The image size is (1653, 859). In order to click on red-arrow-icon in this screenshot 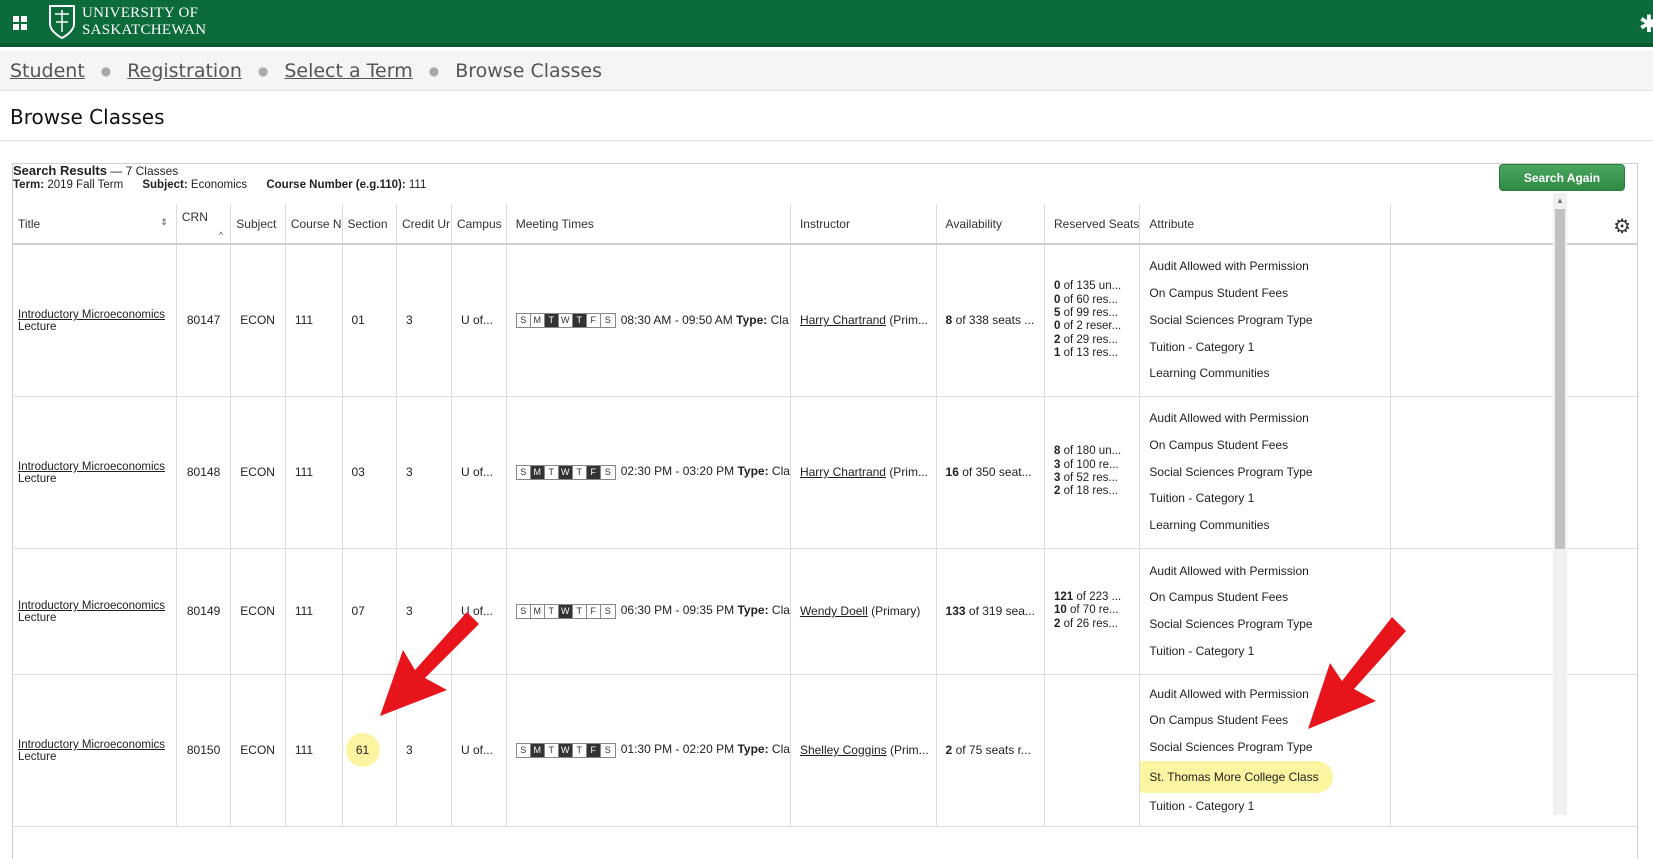, I will do `click(1357, 673)`.